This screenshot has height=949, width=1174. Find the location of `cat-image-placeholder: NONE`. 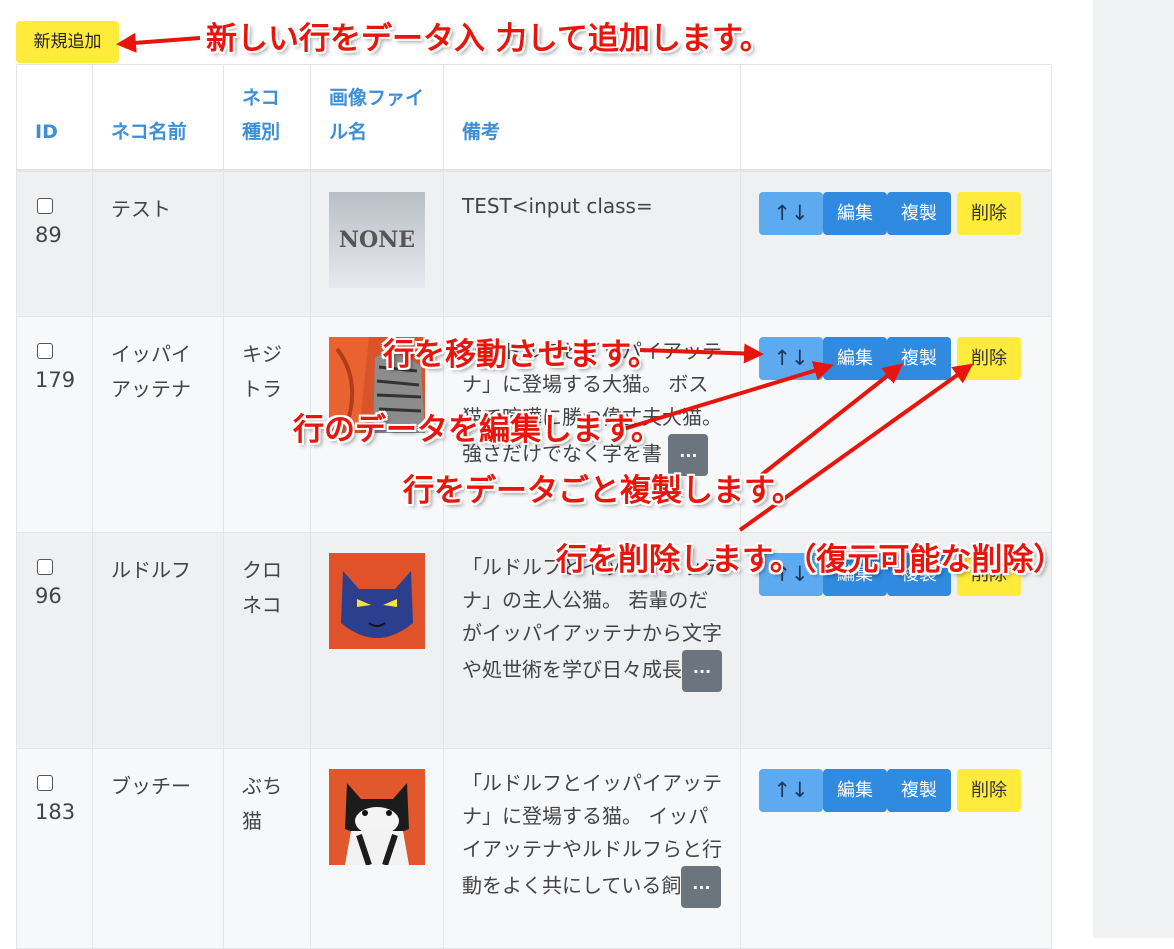

cat-image-placeholder: NONE is located at coordinates (377, 240).